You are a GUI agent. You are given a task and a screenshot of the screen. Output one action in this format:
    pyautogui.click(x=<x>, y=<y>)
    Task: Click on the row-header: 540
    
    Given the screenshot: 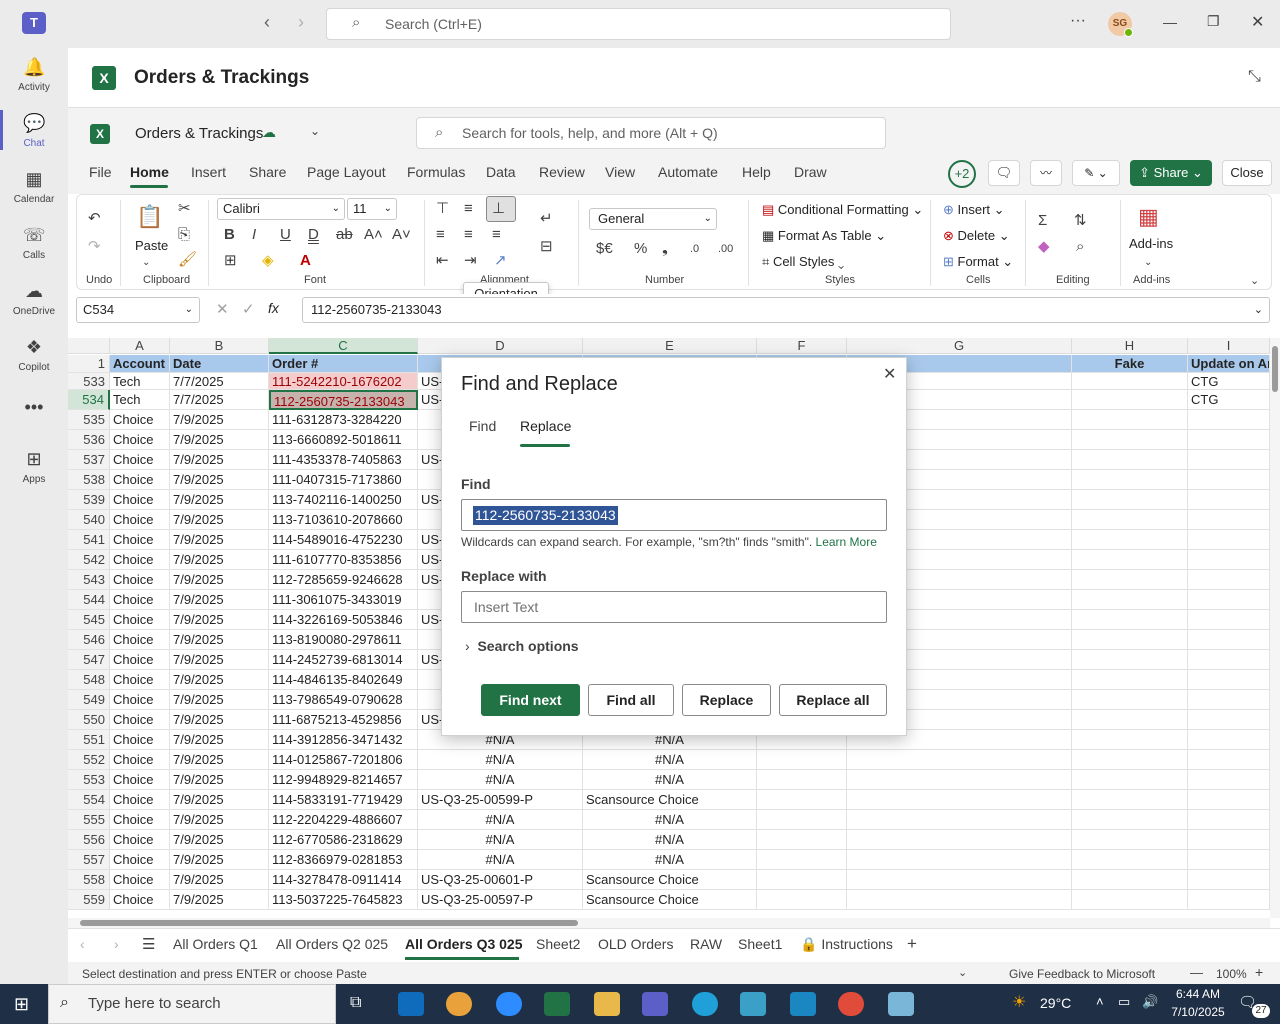 What is the action you would take?
    pyautogui.click(x=89, y=520)
    